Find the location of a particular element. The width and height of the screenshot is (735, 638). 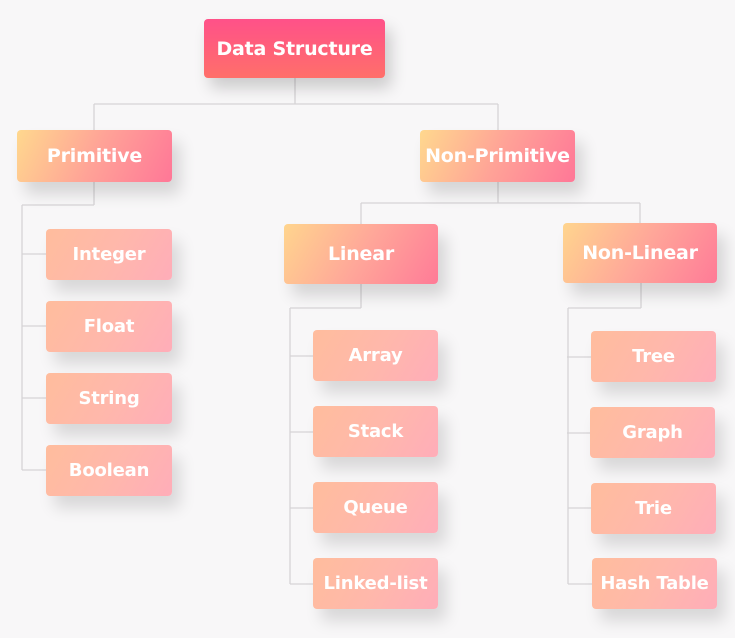

node-label: Graph is located at coordinates (652, 432).